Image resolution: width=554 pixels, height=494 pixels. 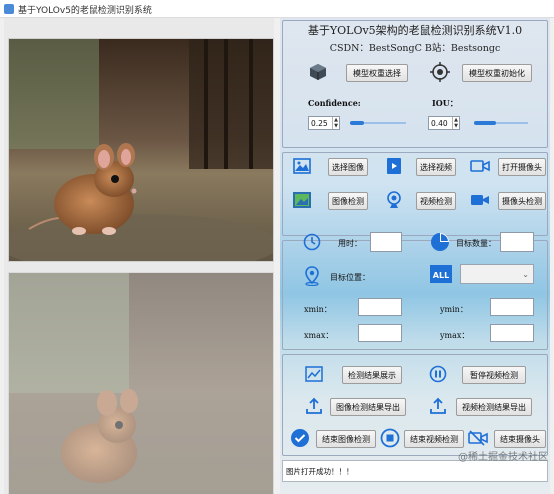 What do you see at coordinates (318, 309) in the screenshot?
I see `xmin-label: xmin：` at bounding box center [318, 309].